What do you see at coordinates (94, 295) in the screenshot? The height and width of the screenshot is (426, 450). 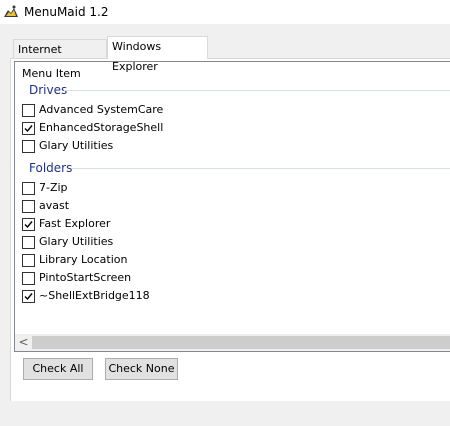 I see `list-item-label: ~ShellExtBridge118` at bounding box center [94, 295].